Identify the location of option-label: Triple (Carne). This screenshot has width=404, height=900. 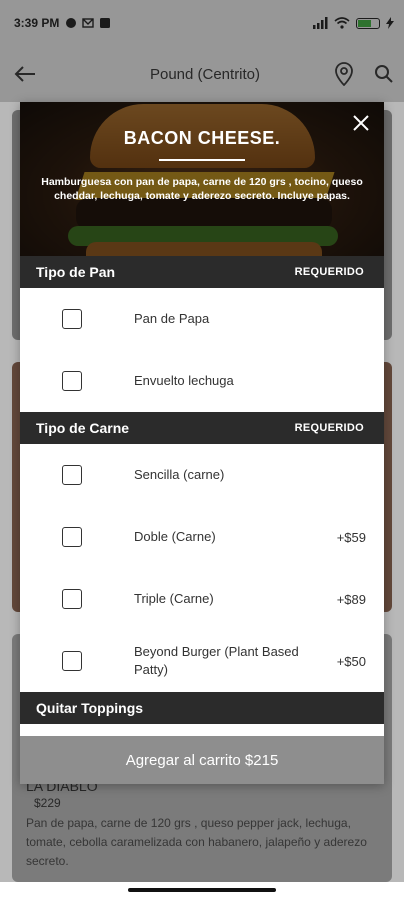
(174, 598).